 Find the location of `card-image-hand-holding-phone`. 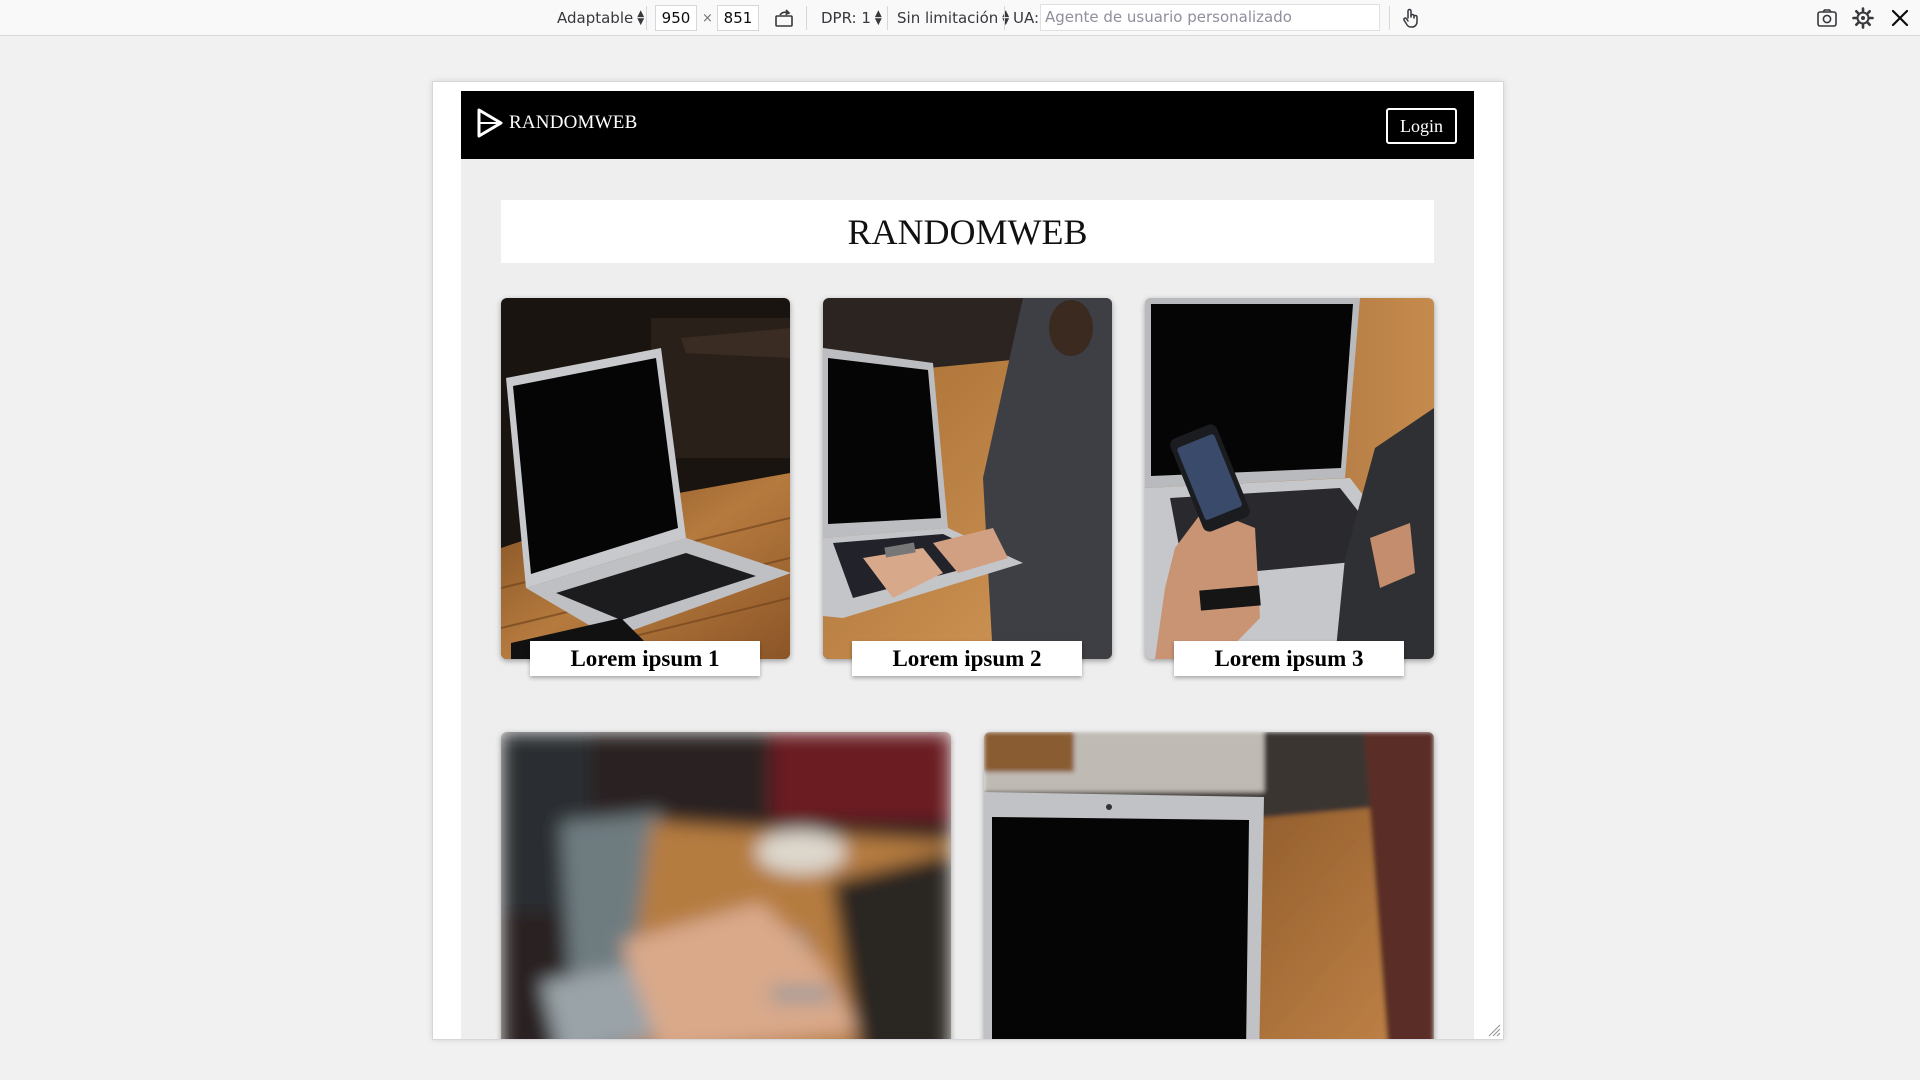

card-image-hand-holding-phone is located at coordinates (1289, 478).